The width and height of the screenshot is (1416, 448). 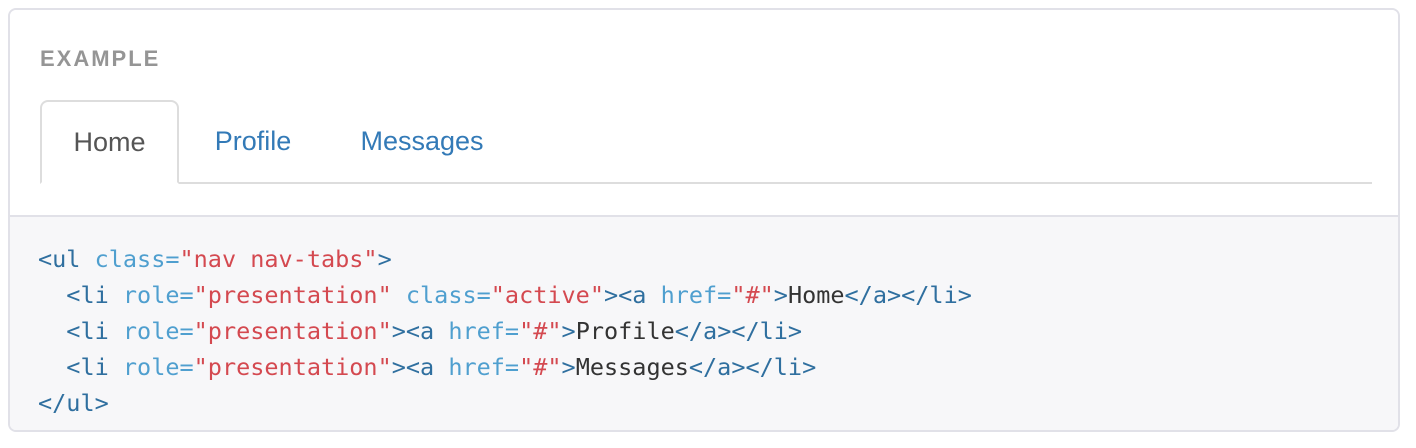 What do you see at coordinates (422, 141) in the screenshot?
I see `tab-messages: Messages` at bounding box center [422, 141].